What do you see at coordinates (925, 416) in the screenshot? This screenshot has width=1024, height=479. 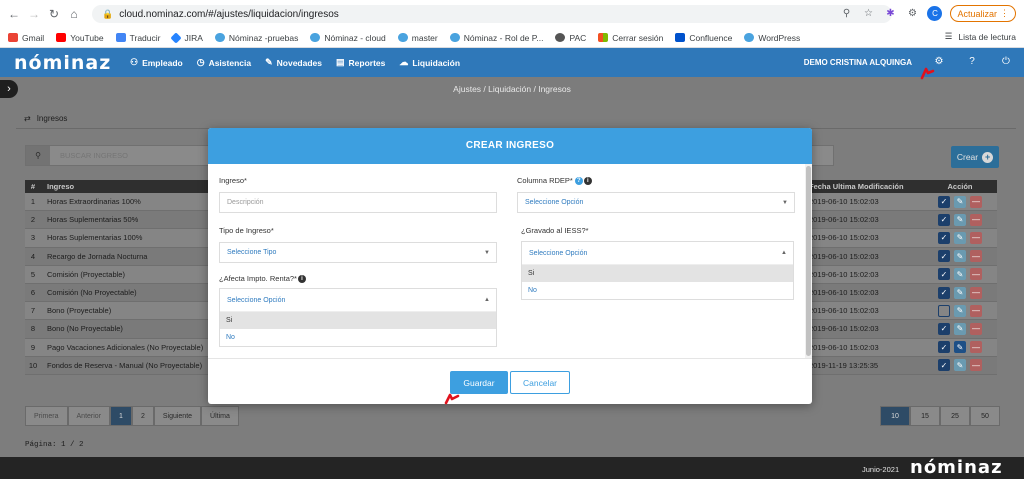 I see `size-15: 15` at bounding box center [925, 416].